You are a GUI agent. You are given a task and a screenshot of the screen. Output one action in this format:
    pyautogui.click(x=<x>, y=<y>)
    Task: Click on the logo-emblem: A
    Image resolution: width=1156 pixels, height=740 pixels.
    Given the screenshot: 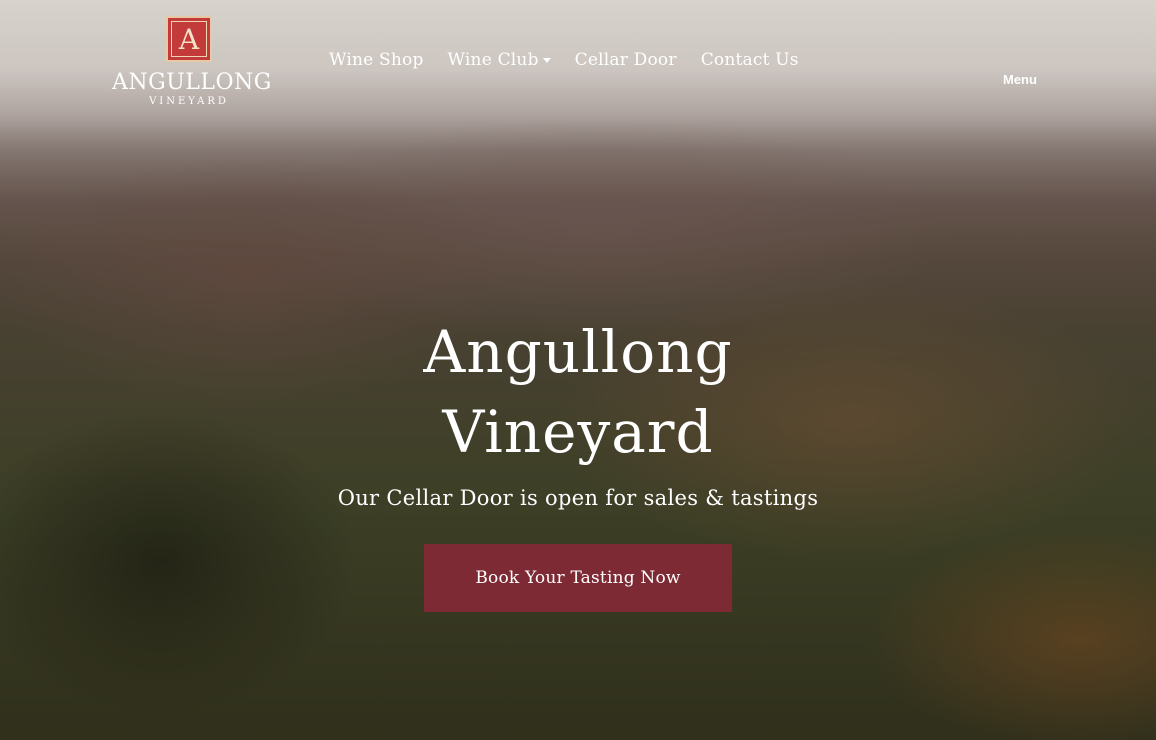 What is the action you would take?
    pyautogui.click(x=189, y=39)
    